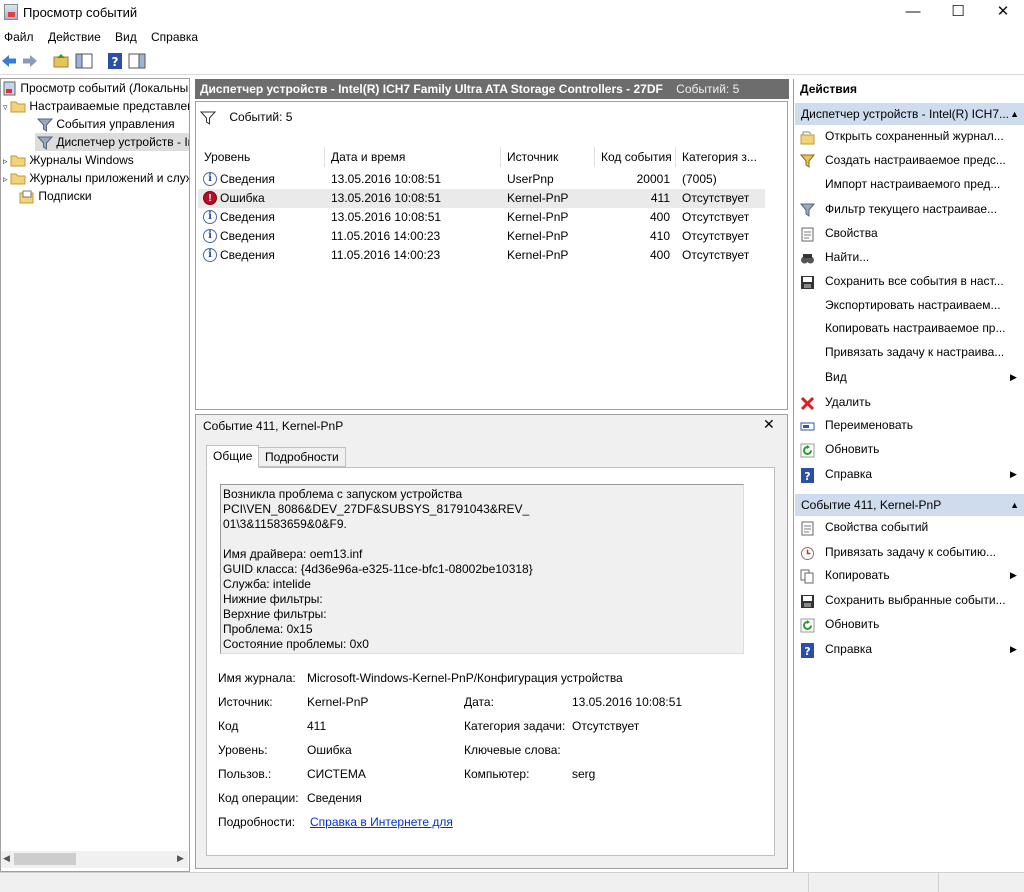  What do you see at coordinates (532, 157) in the screenshot?
I see `column-header-source: Источник` at bounding box center [532, 157].